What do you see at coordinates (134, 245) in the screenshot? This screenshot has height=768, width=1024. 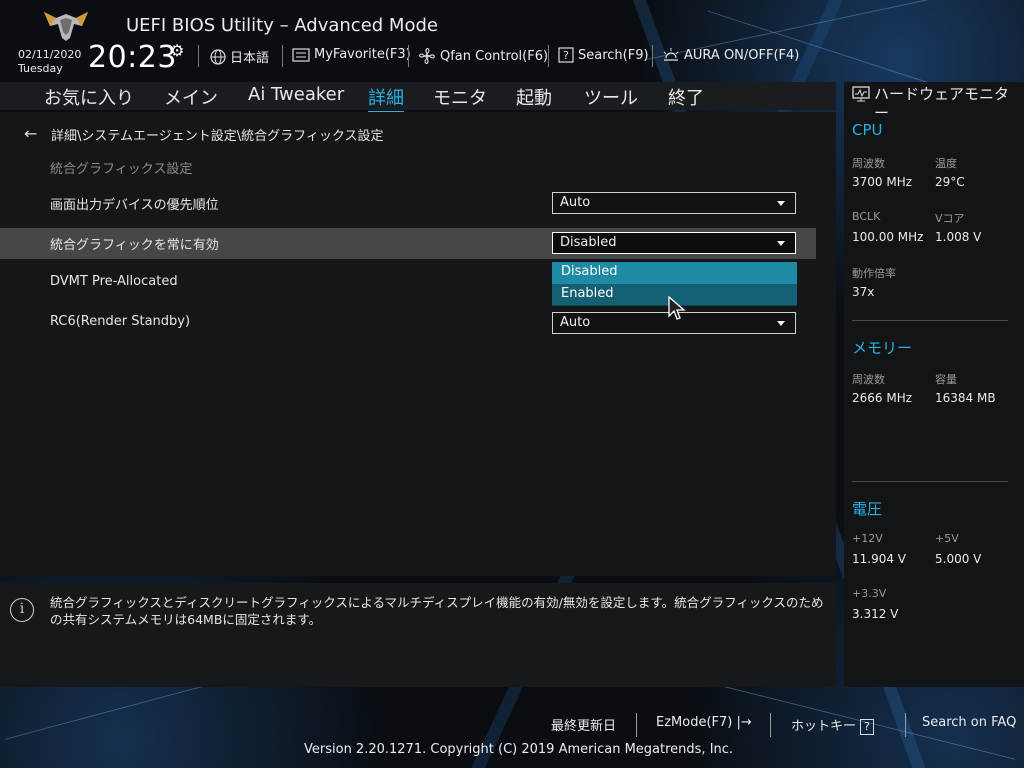 I see `setting-label-igpu-multi-monitor: 統合グラフィックを常に有効` at bounding box center [134, 245].